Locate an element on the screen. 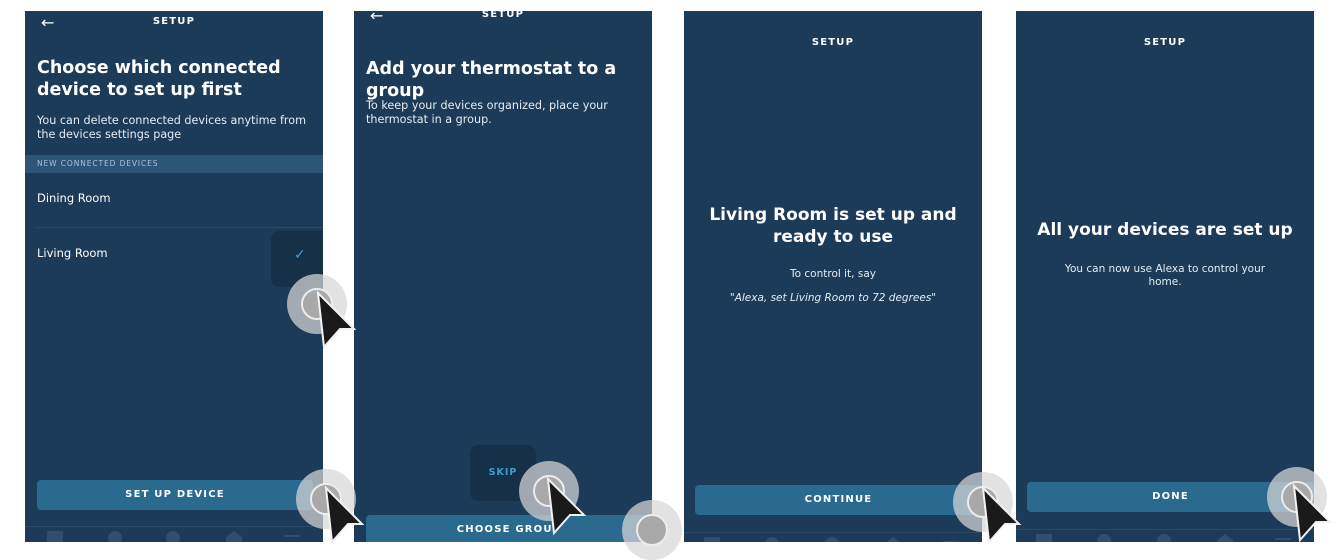 This screenshot has height=560, width=1340. voice-command-quote: "Alexa, set Living Room to 72 degrees" is located at coordinates (833, 298).